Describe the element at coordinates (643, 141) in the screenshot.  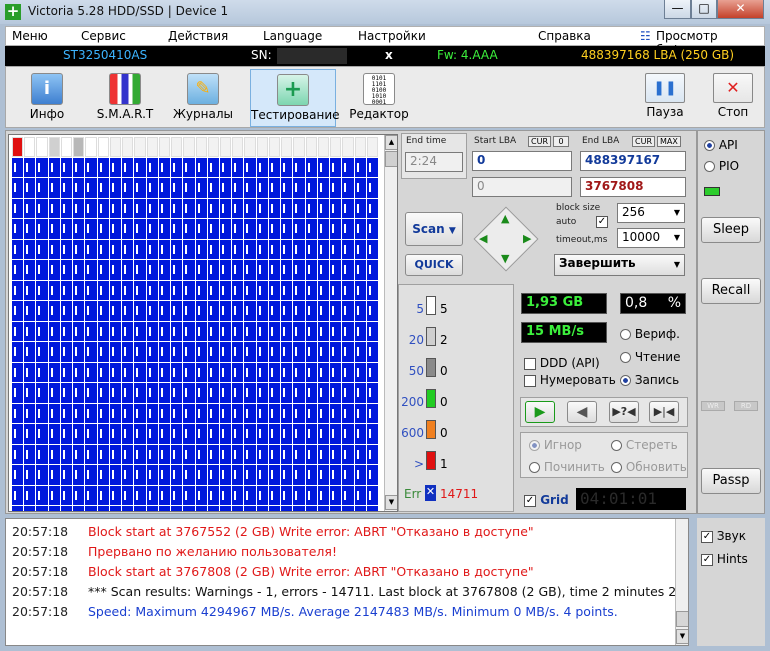
I see `end-cur-button: CUR` at that location.